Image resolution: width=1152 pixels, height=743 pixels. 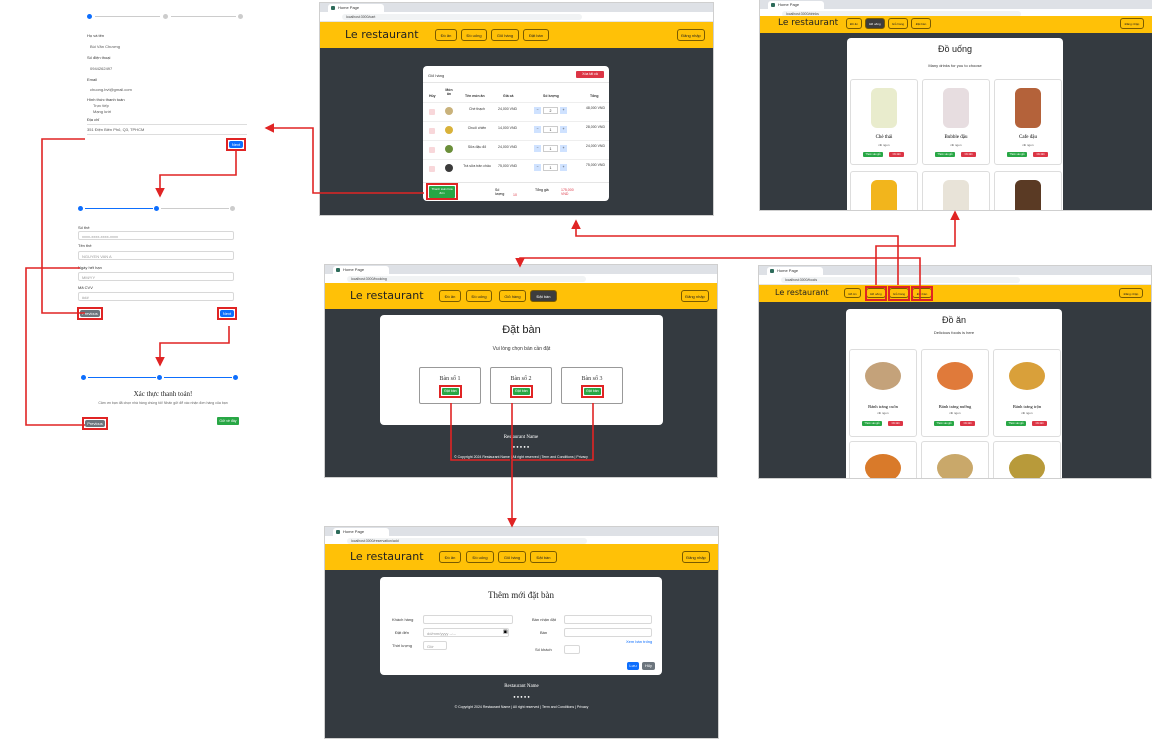 What do you see at coordinates (917, 247) in the screenshot?
I see `arrow-nav-to-drinks` at bounding box center [917, 247].